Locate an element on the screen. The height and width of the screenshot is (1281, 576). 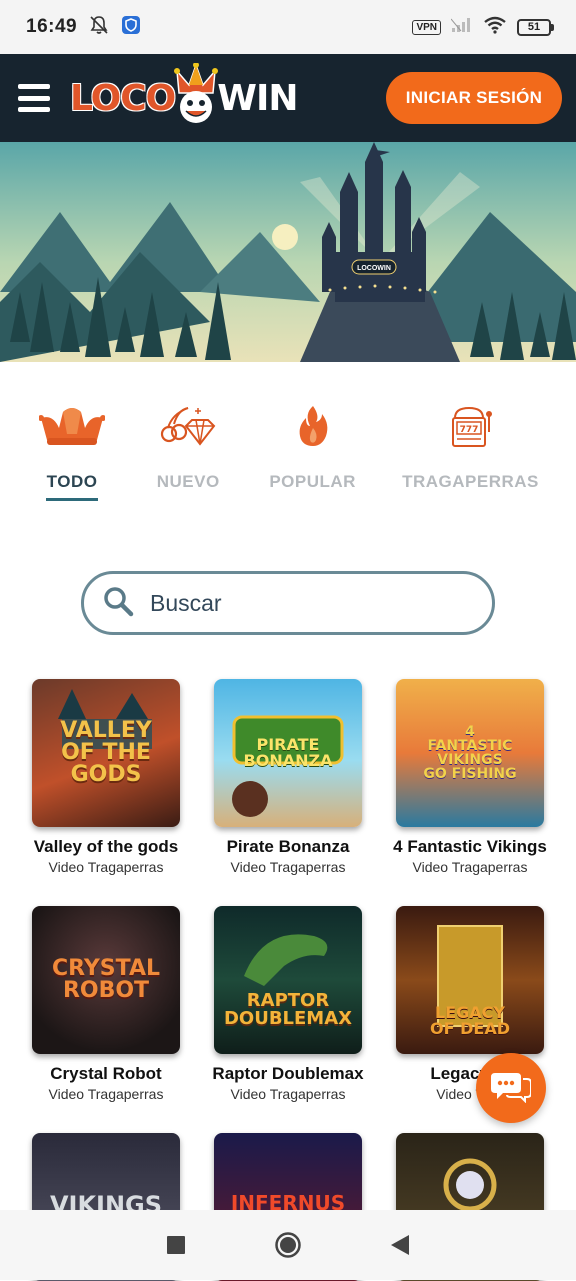
login-button: INICIAR SESIÓN is located at coordinates (474, 98).